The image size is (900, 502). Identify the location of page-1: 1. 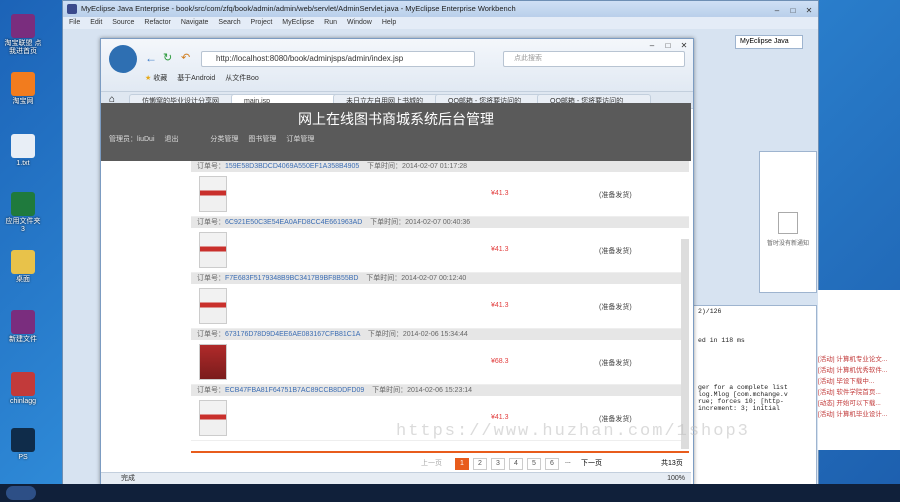
(462, 464).